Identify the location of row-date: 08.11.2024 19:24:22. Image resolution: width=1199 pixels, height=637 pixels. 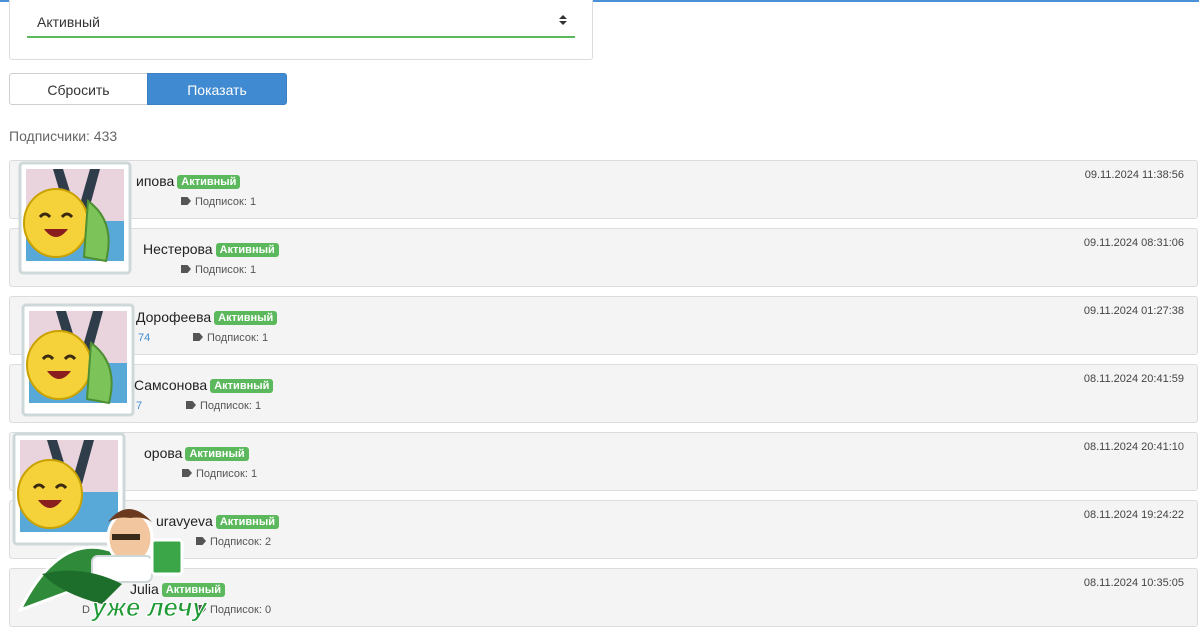
(1133, 515).